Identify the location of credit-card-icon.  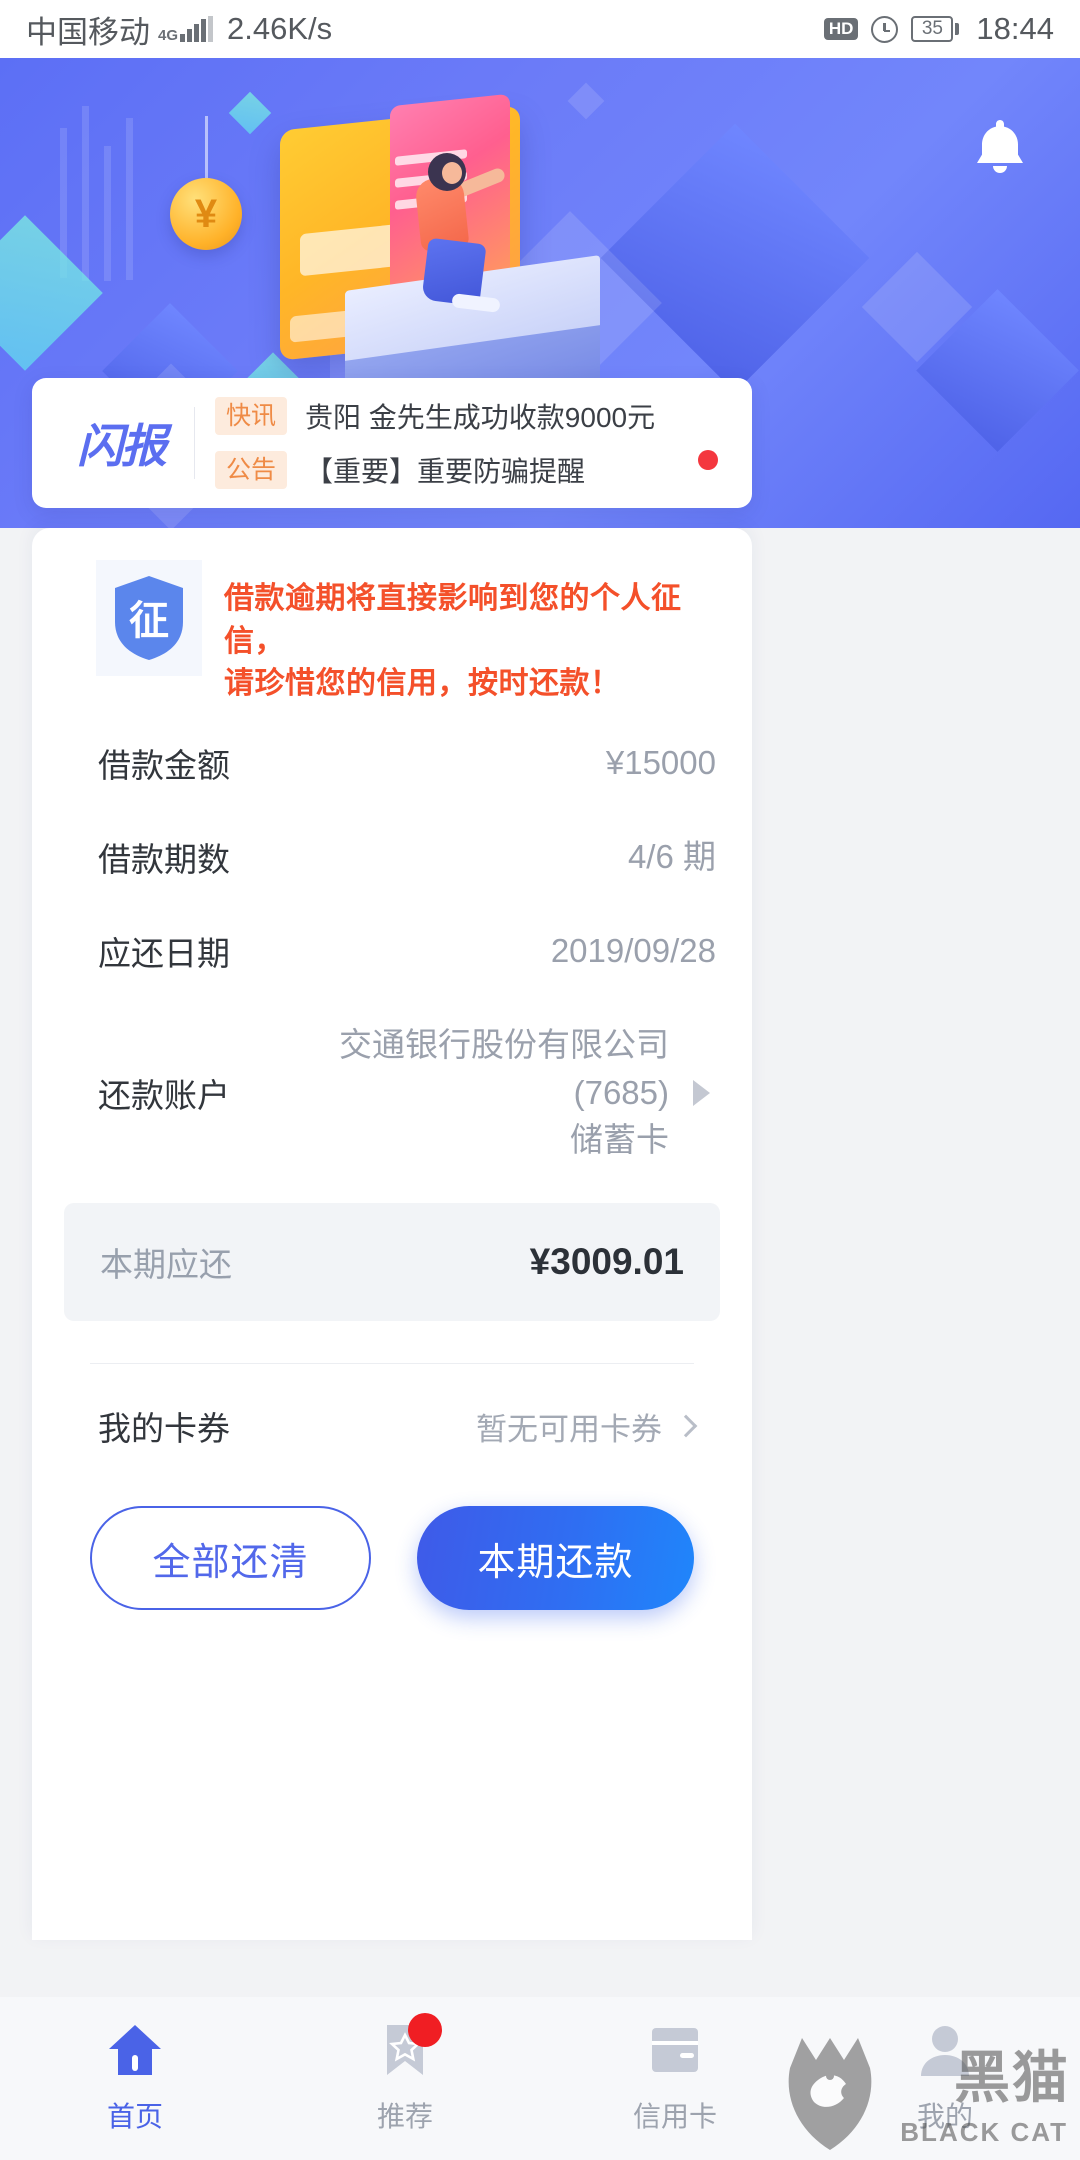
(675, 2050).